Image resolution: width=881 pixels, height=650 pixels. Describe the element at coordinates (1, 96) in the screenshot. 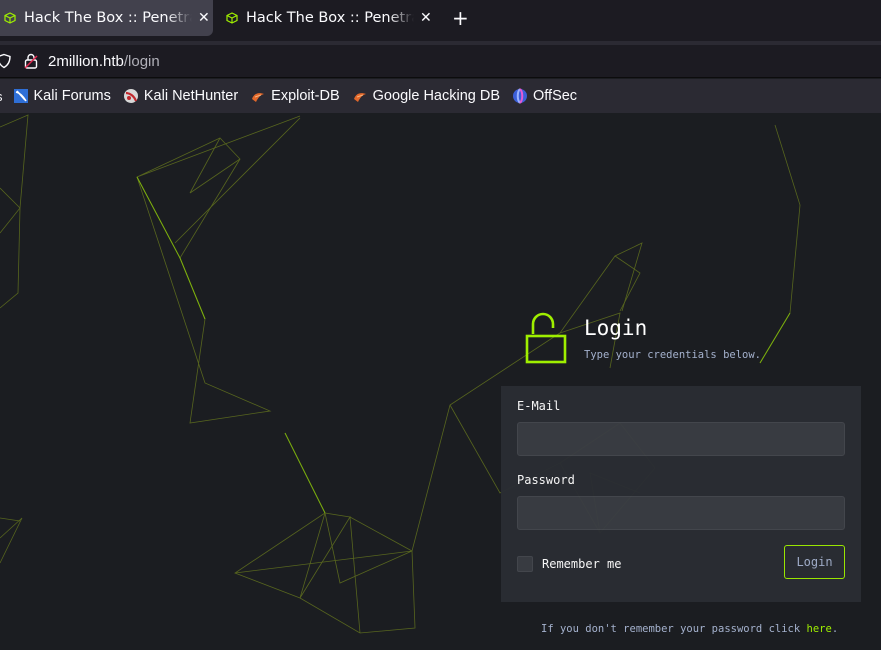

I see `bookmark-overflow-icon: s` at that location.